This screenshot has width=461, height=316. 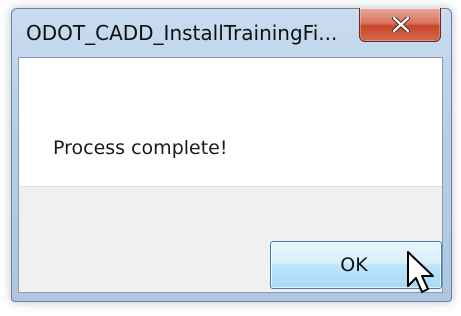 What do you see at coordinates (420, 272) in the screenshot?
I see `mouse-pointer-icon` at bounding box center [420, 272].